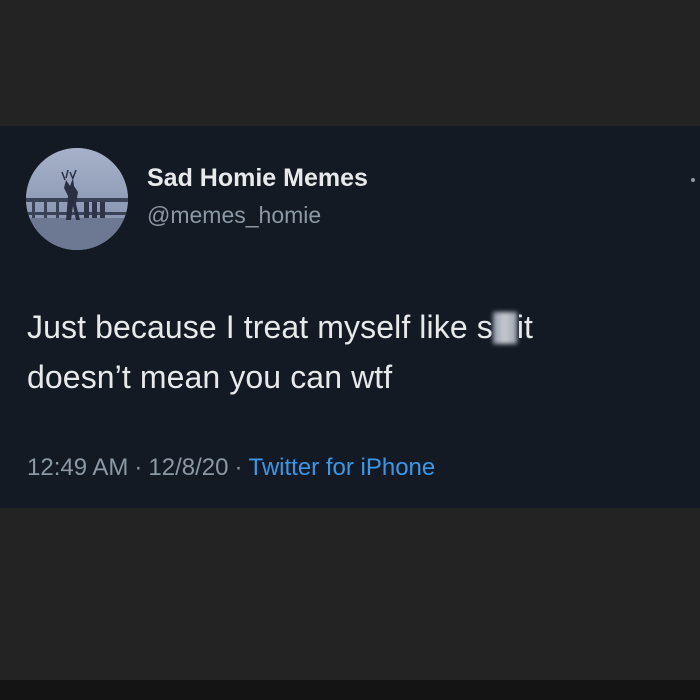 The image size is (700, 700). I want to click on tweet-meta: 12:49 AM · 12/8/20 · Twitter for iPhone, so click(231, 468).